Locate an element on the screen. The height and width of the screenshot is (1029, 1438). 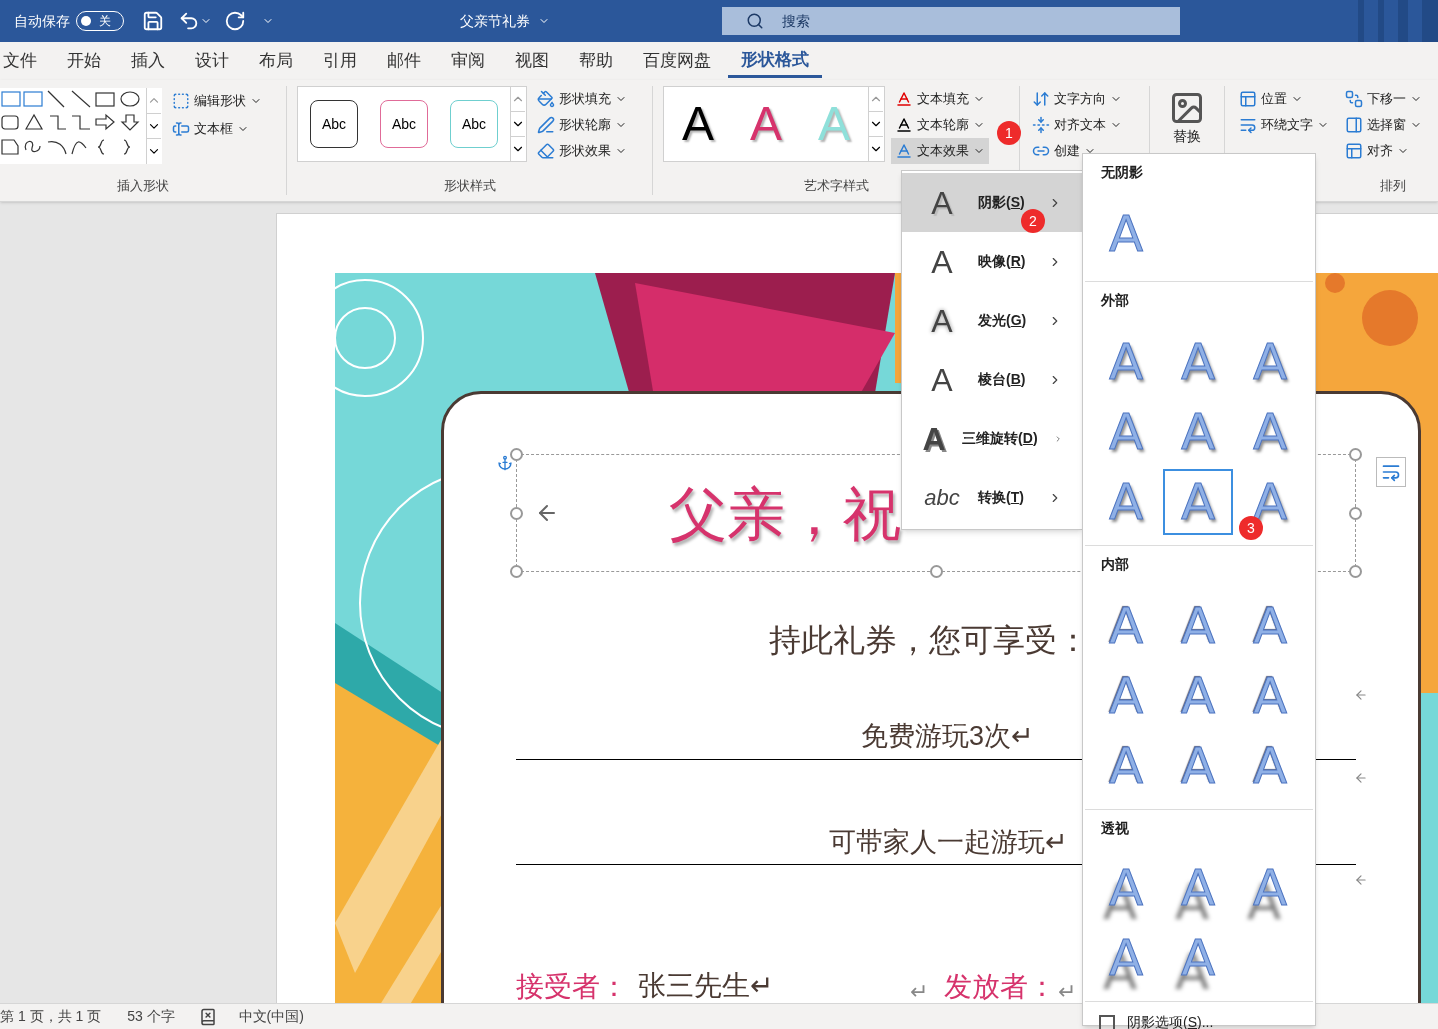
ribbon-command: 形状效果 is located at coordinates (582, 151).